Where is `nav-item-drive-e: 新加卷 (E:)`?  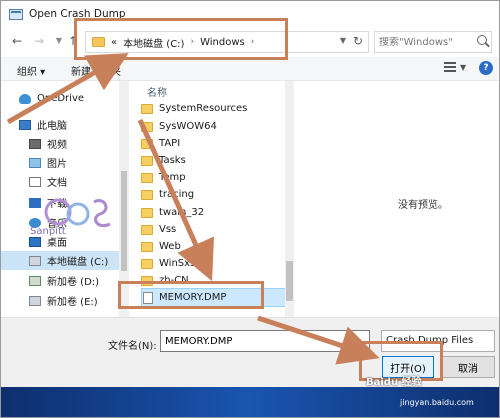
nav-item-drive-e: 新加卷 (E:) is located at coordinates (61, 300).